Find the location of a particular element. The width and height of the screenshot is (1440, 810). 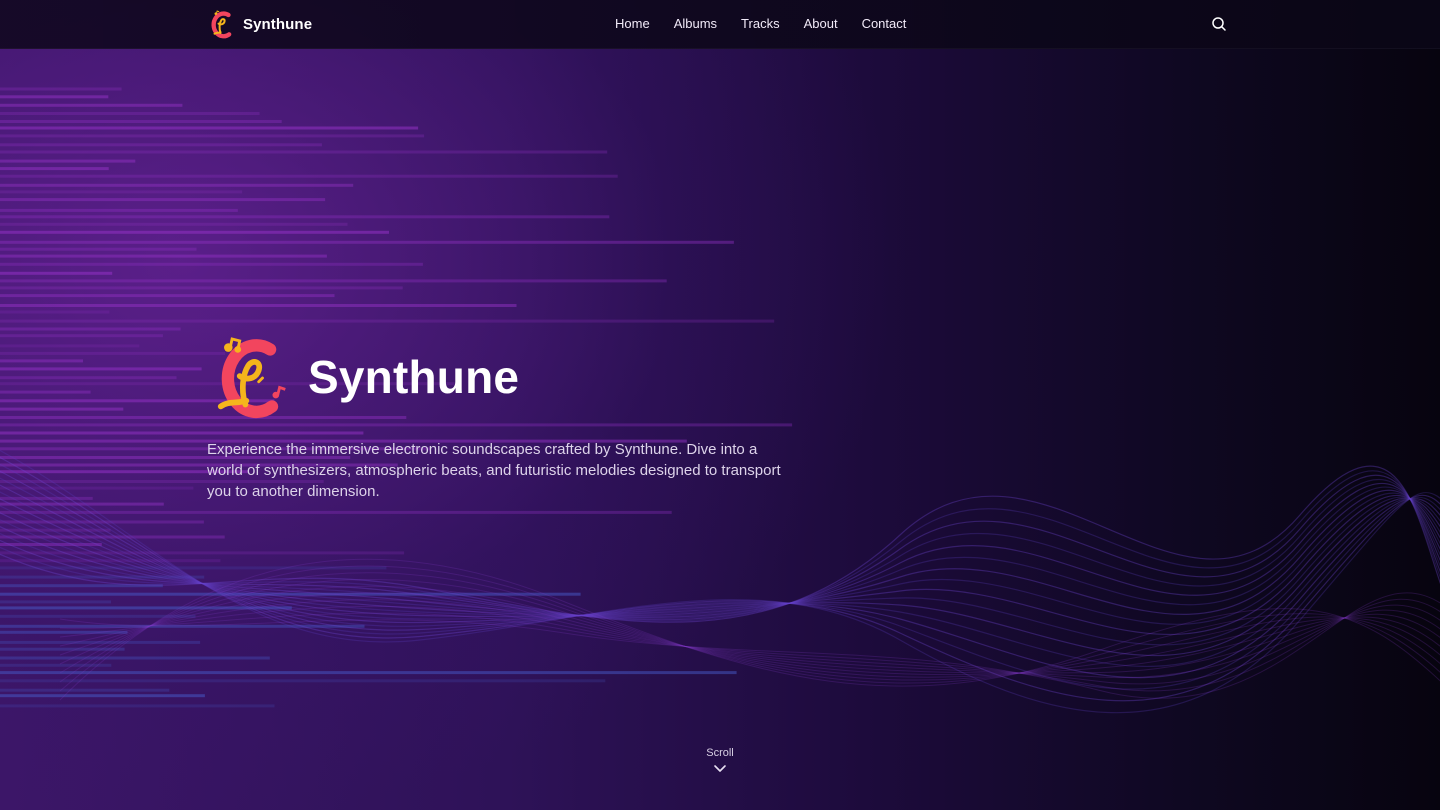

nav-item-tracks: Tracks is located at coordinates (760, 24).